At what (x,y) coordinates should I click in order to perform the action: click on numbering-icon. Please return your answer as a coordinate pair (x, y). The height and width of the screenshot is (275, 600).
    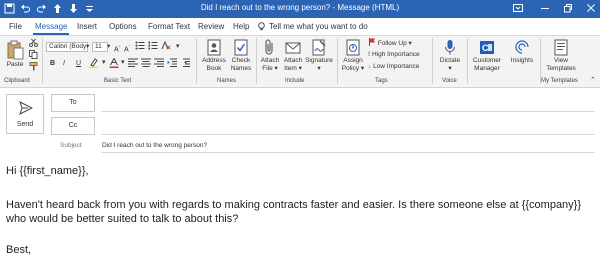
    Looking at the image, I should click on (153, 47).